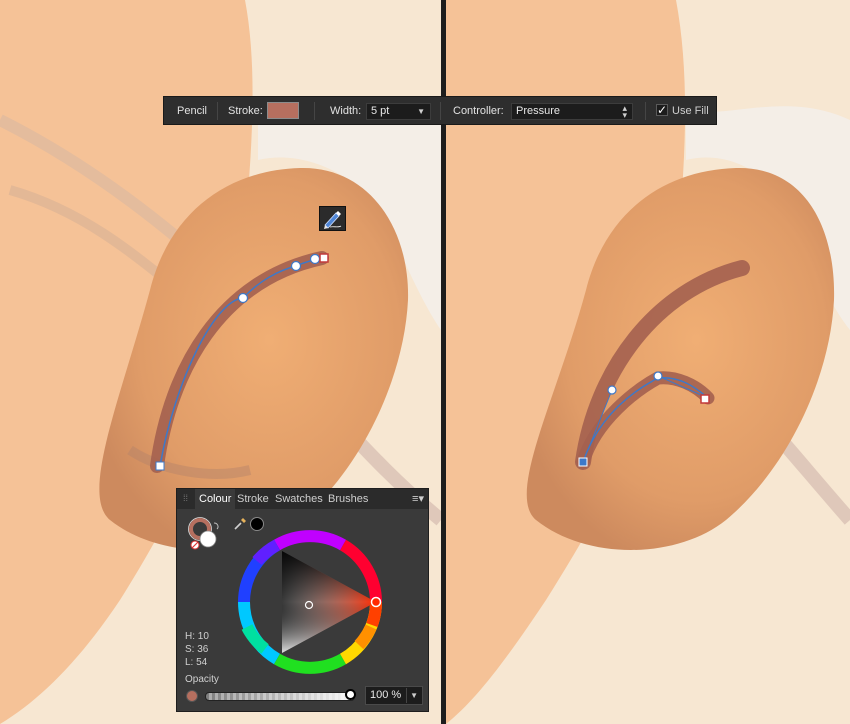 The width and height of the screenshot is (850, 724). I want to click on width-field: 5 pt ▼, so click(398, 111).